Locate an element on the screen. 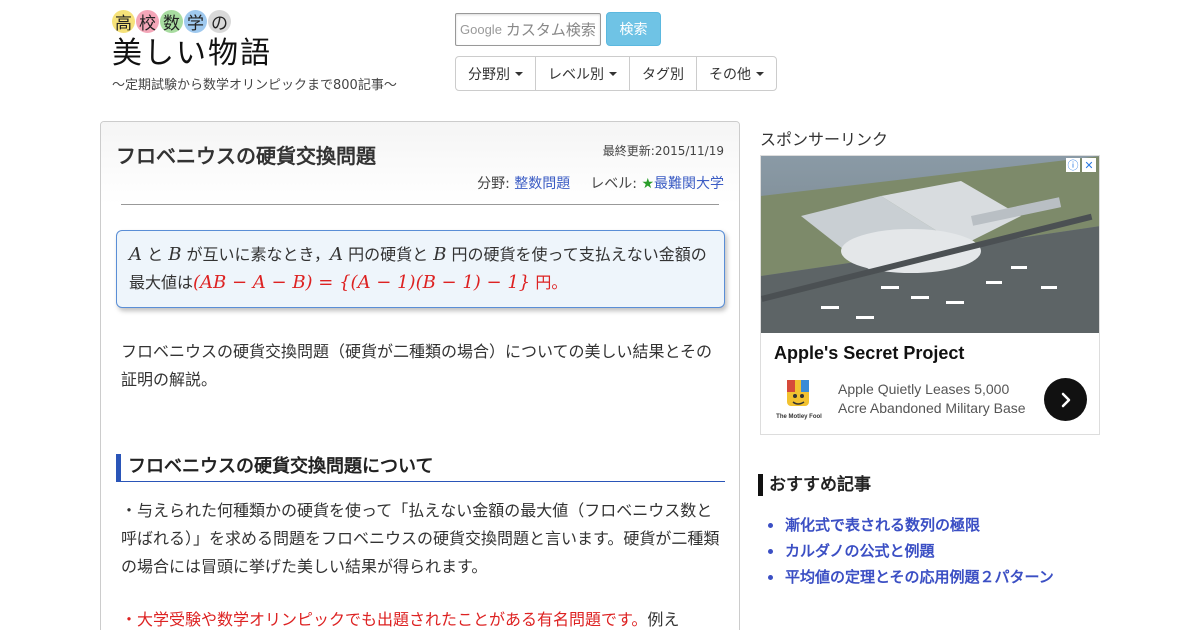 The height and width of the screenshot is (630, 1200). ad-logo-caption: The Motley Fool is located at coordinates (799, 417).